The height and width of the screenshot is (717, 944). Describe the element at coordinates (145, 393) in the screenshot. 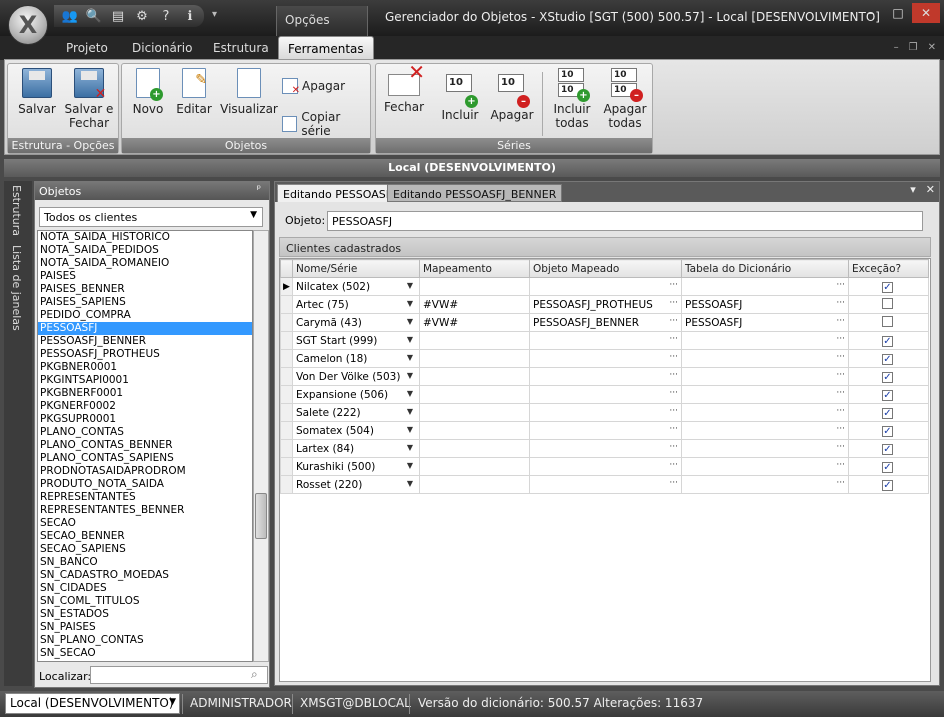

I see `list-item: PKGBNERF0001` at that location.